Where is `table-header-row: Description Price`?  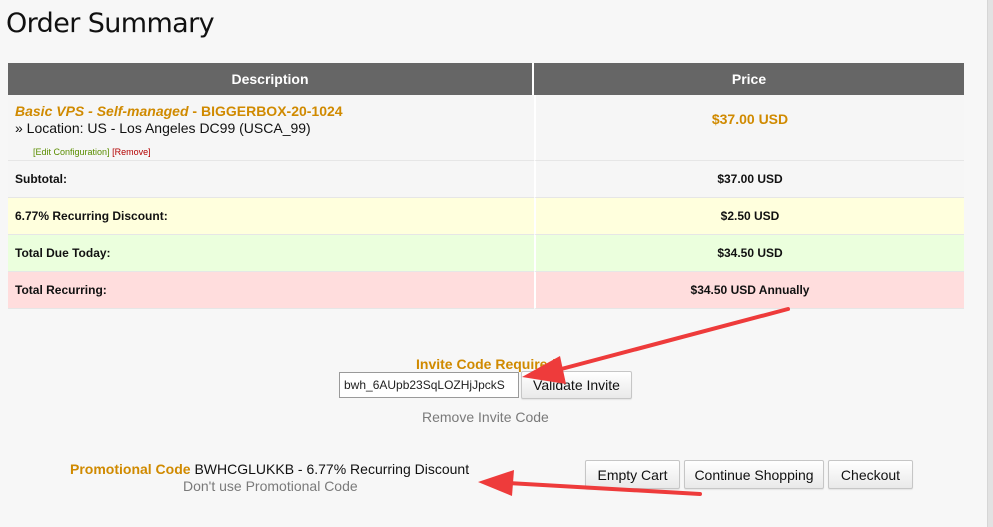 table-header-row: Description Price is located at coordinates (486, 79).